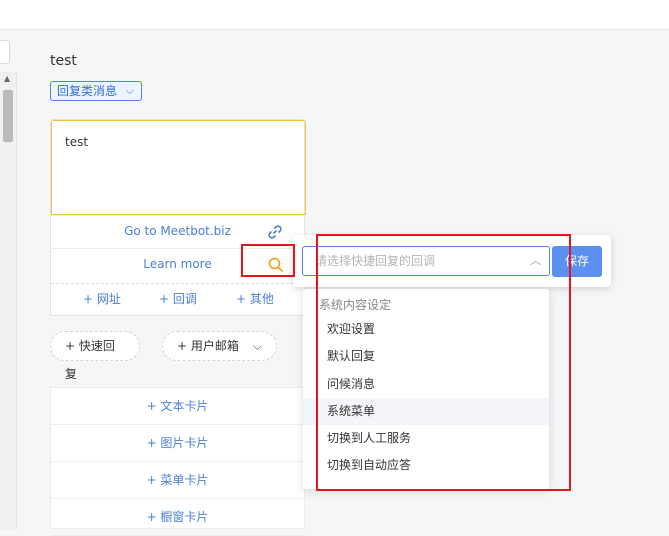  Describe the element at coordinates (63, 61) in the screenshot. I see `message-title: test` at that location.